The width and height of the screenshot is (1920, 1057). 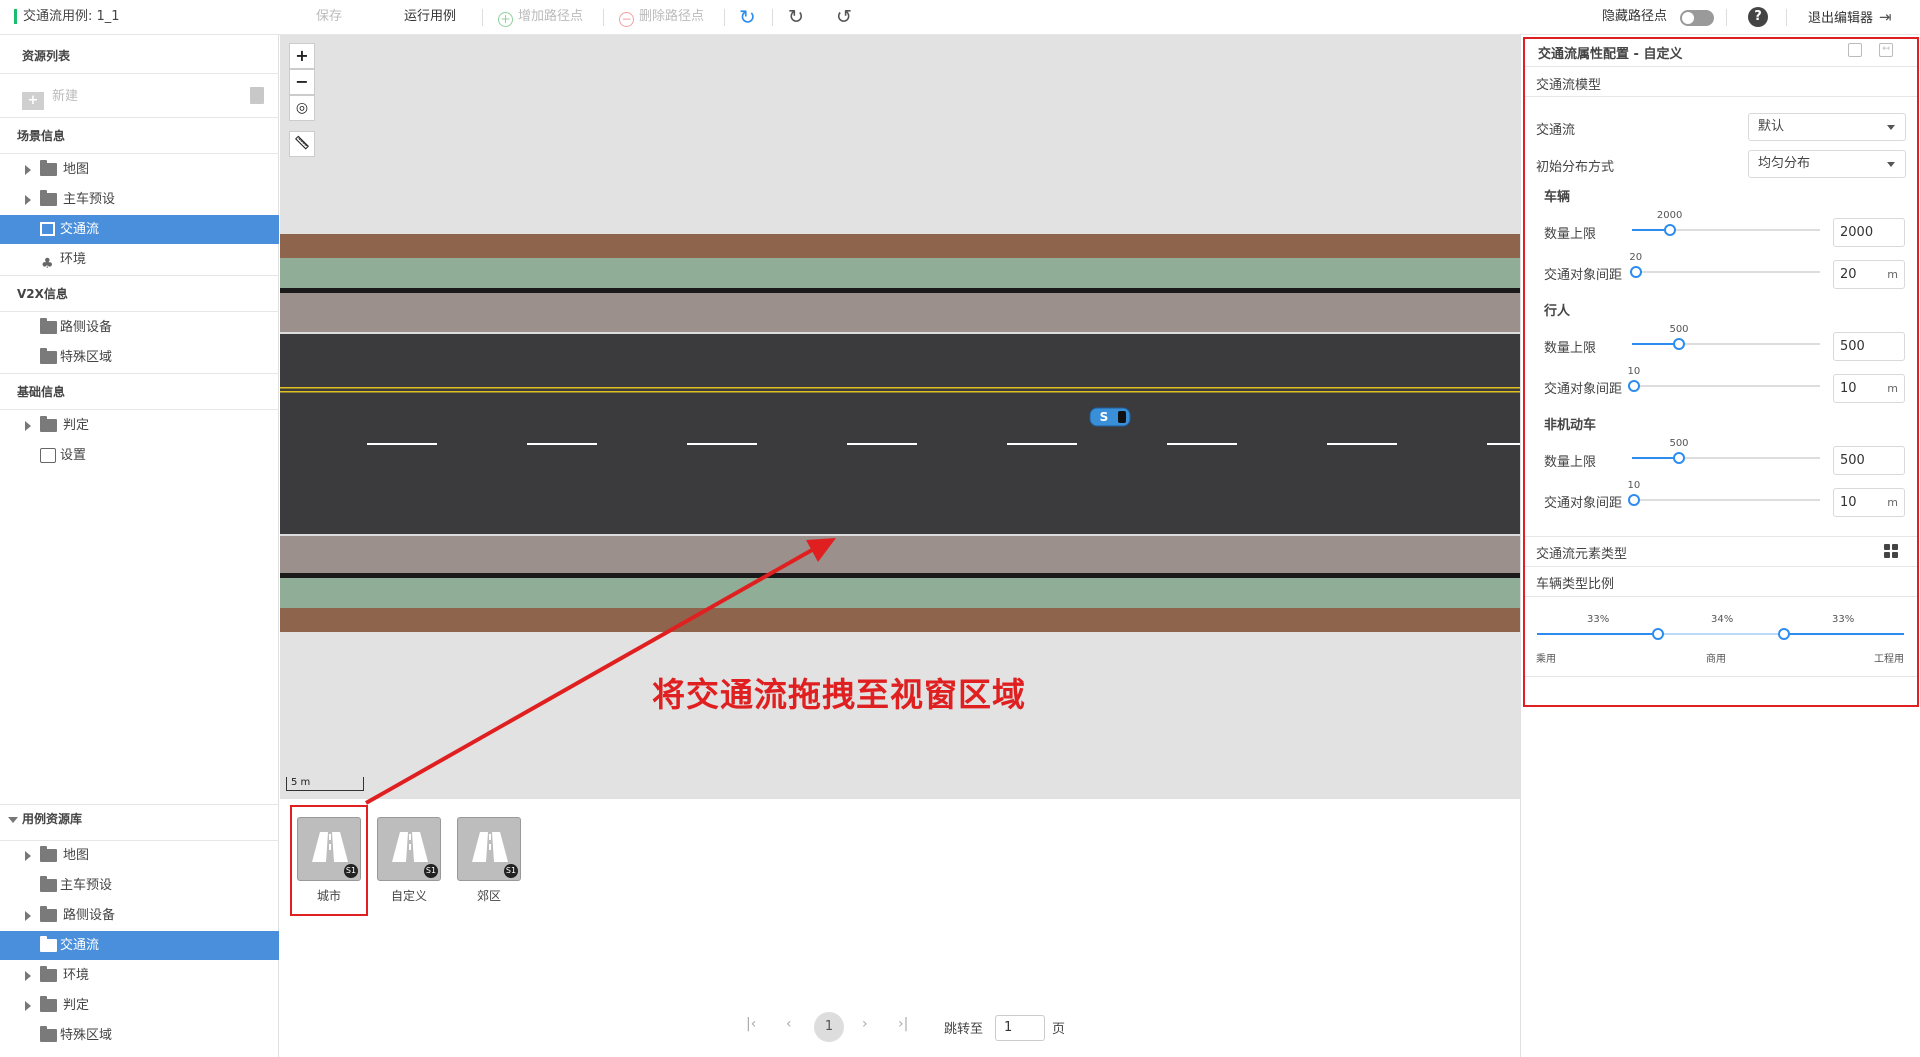 I want to click on traffic-flow-icon, so click(x=47, y=229).